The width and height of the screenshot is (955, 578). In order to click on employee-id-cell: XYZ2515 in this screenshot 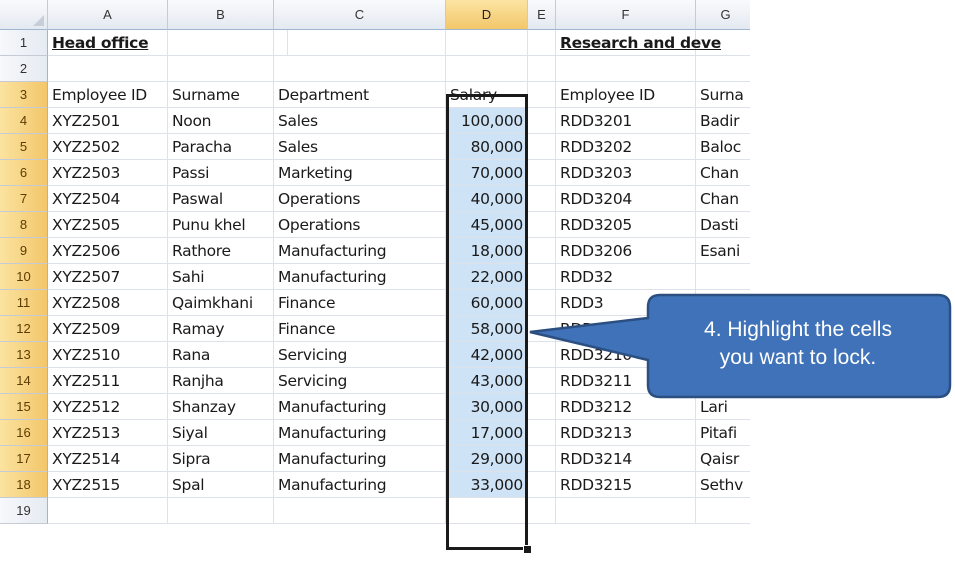, I will do `click(108, 485)`.